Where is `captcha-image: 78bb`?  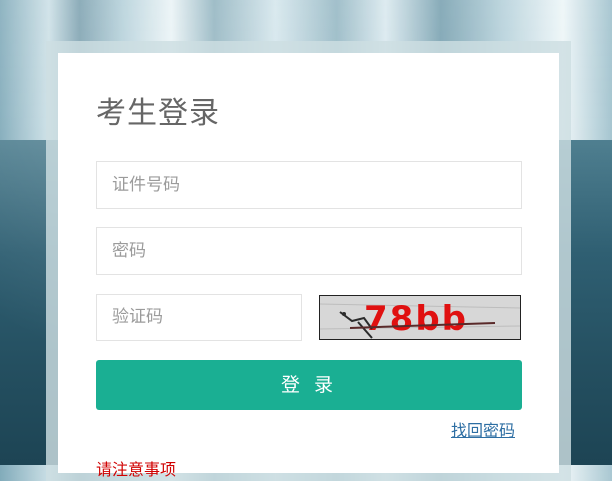
captcha-image: 78bb is located at coordinates (420, 317).